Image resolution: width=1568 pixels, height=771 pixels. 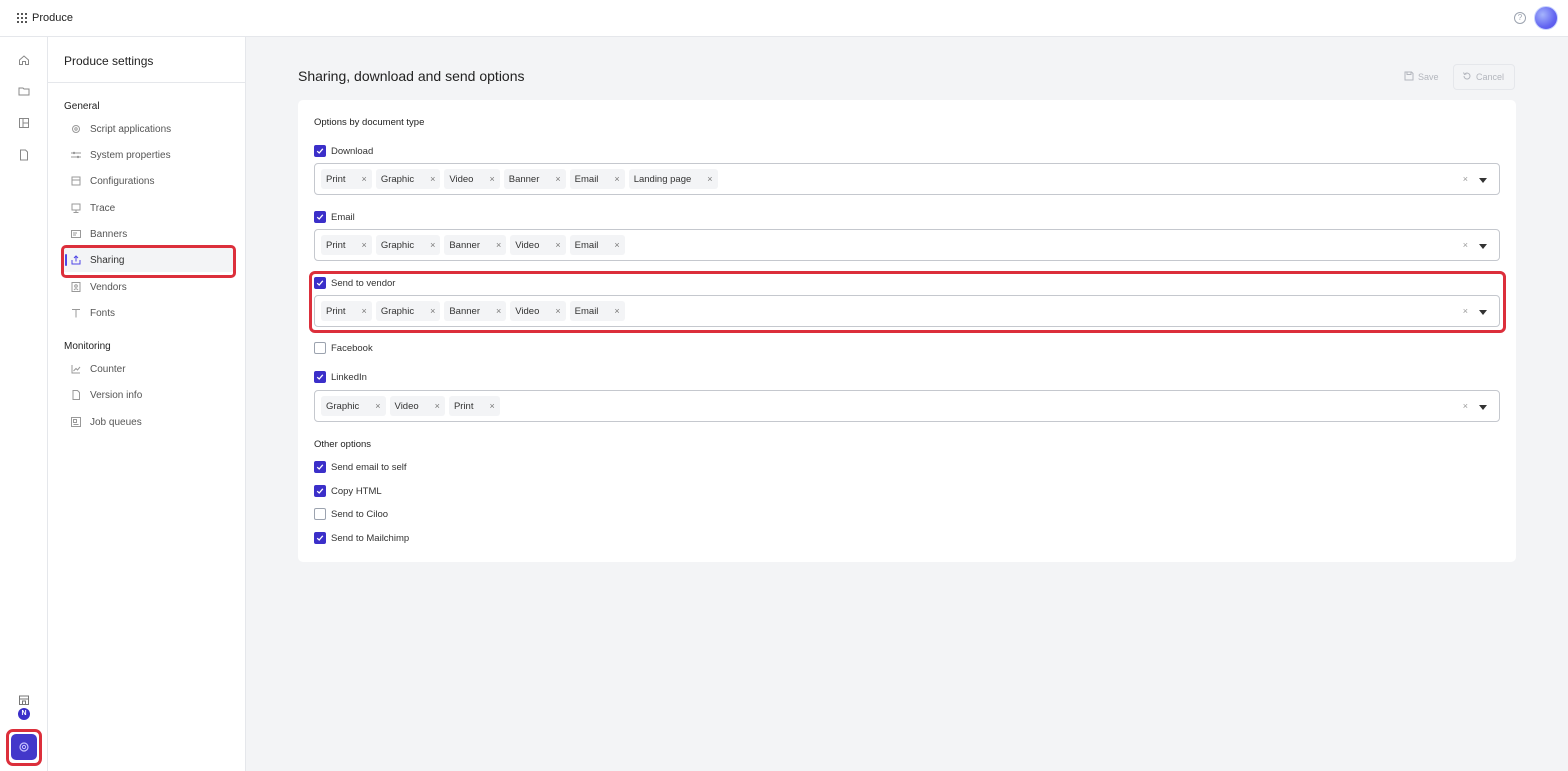 What do you see at coordinates (24, 714) in the screenshot?
I see `notification-badge: N` at bounding box center [24, 714].